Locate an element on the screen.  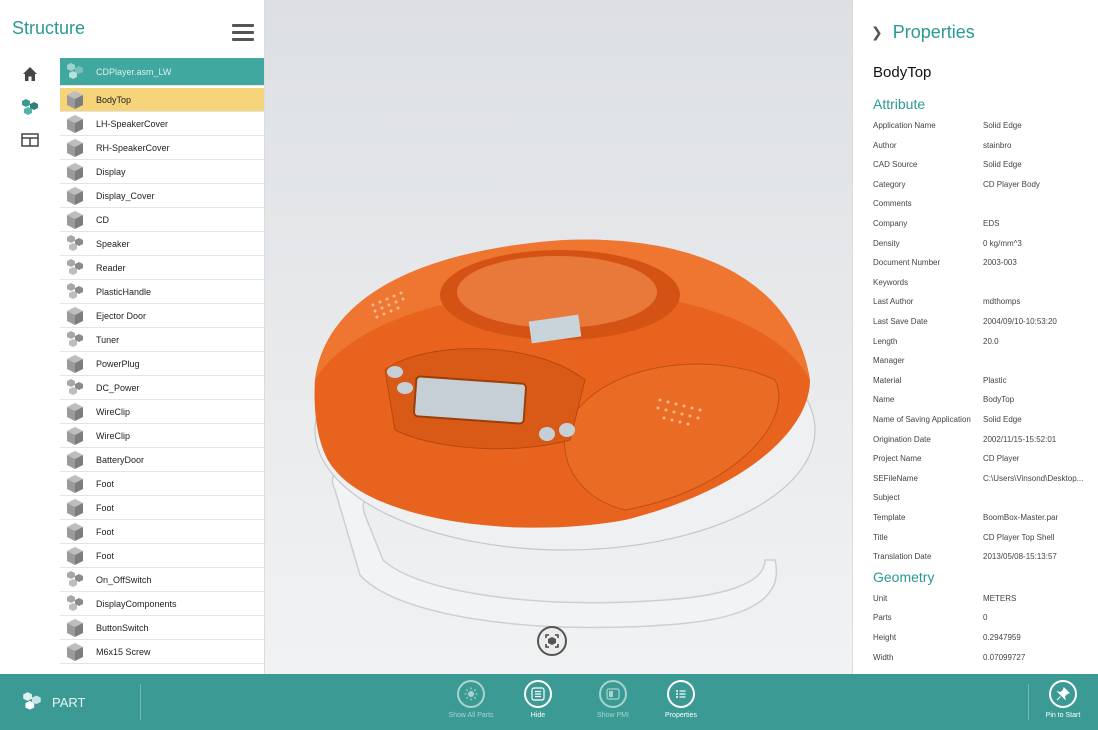
property-value: 2003-003 is located at coordinates (1000, 263).